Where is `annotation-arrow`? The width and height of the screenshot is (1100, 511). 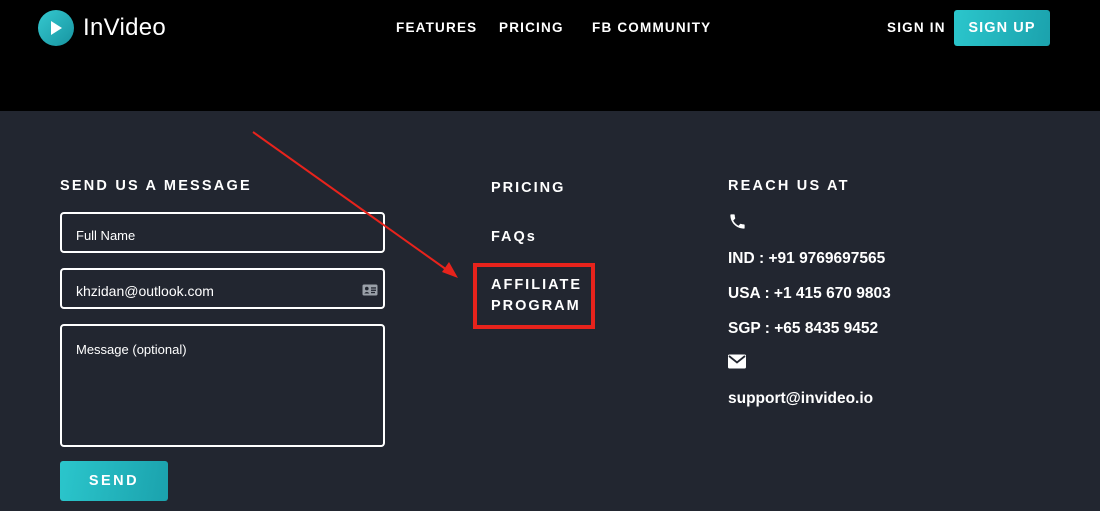
annotation-arrow is located at coordinates (355, 204).